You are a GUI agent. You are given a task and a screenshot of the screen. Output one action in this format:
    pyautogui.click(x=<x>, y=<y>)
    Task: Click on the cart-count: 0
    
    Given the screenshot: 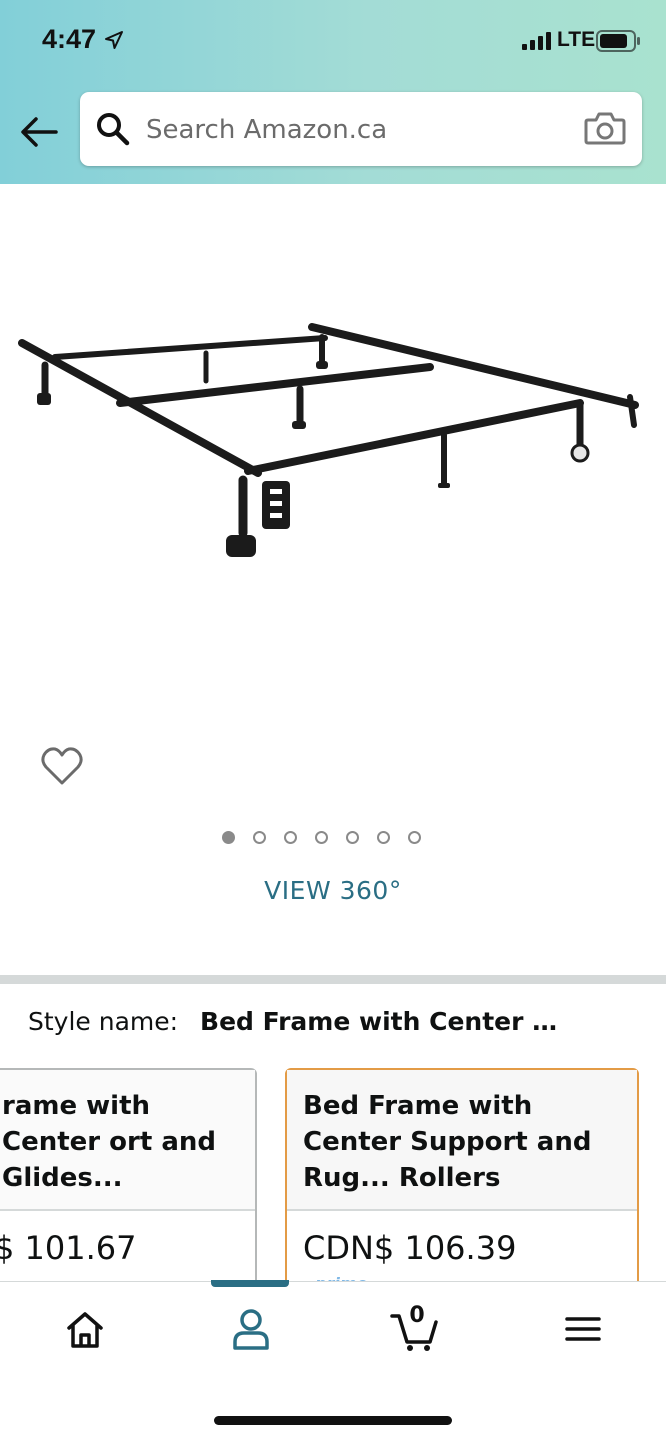 What is the action you would take?
    pyautogui.click(x=417, y=1315)
    